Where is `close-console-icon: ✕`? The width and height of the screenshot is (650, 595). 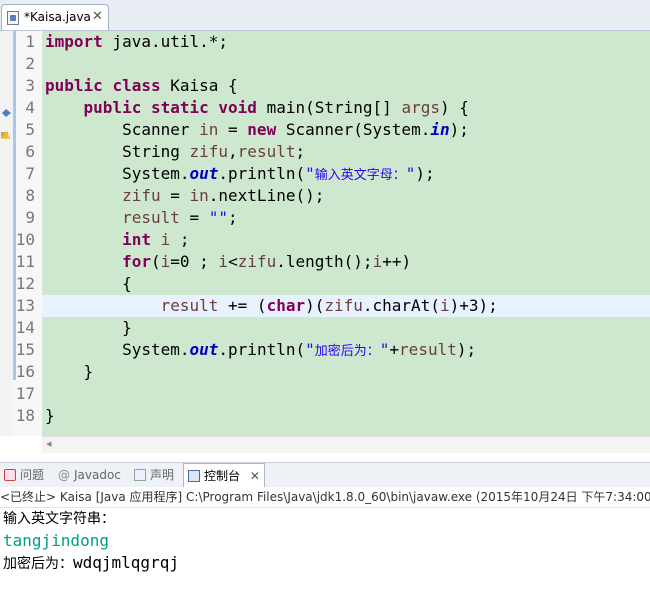 close-console-icon: ✕ is located at coordinates (255, 476).